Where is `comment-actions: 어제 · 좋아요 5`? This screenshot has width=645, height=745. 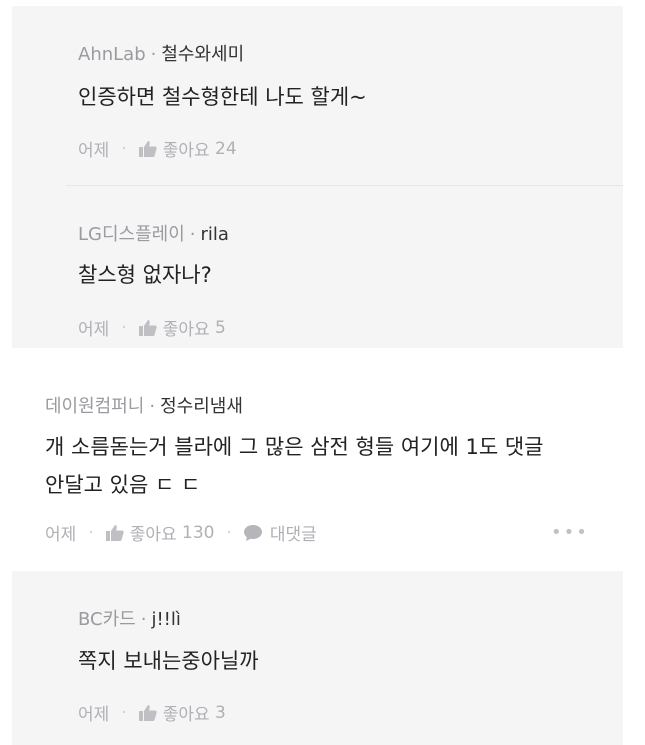 comment-actions: 어제 · 좋아요 5 is located at coordinates (152, 328).